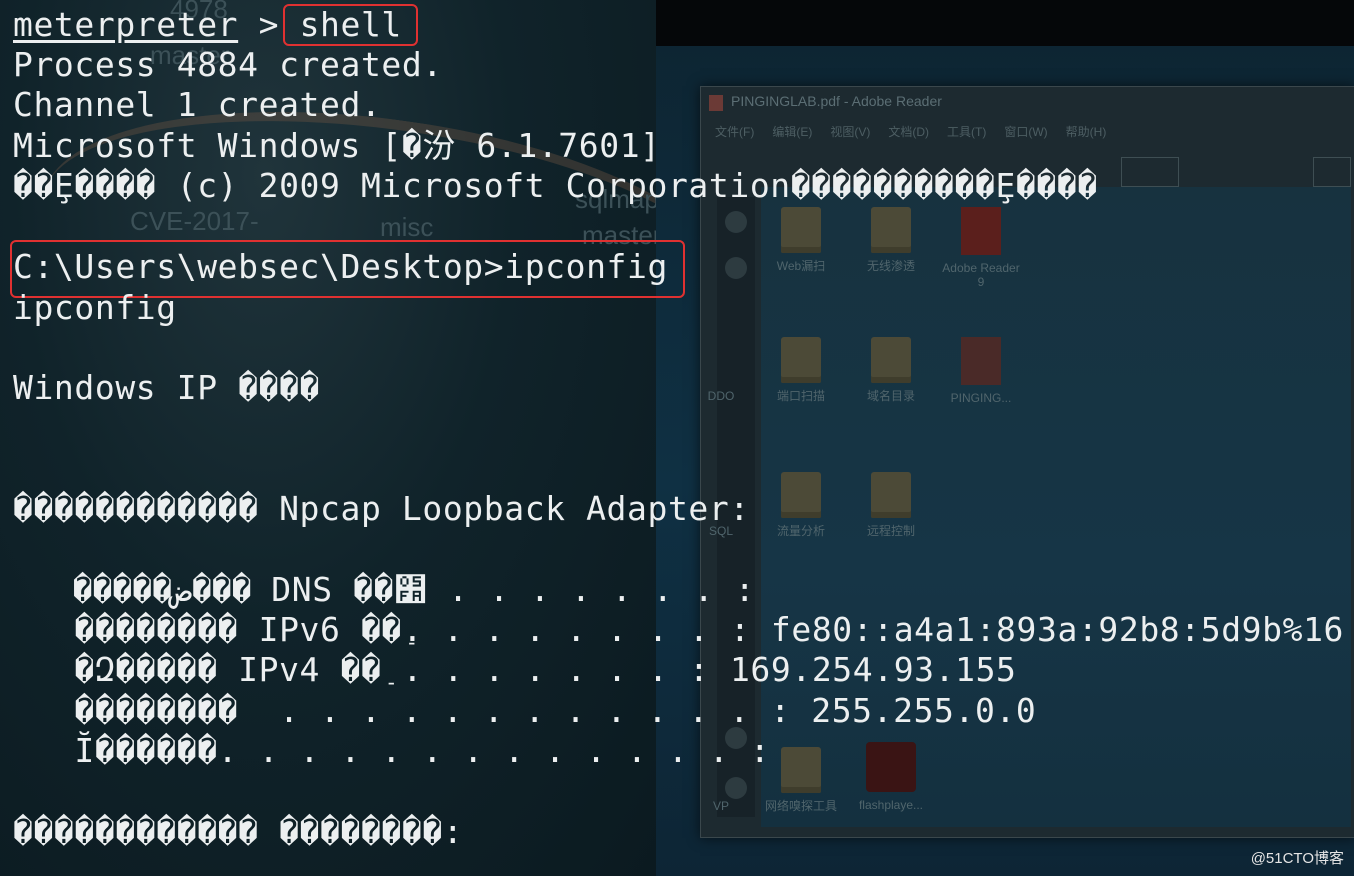 This screenshot has width=1354, height=876. Describe the element at coordinates (384, 589) in the screenshot. I see `adapter-detail-line: �����ض��� DNS ��׺ . . . . . . . :` at that location.